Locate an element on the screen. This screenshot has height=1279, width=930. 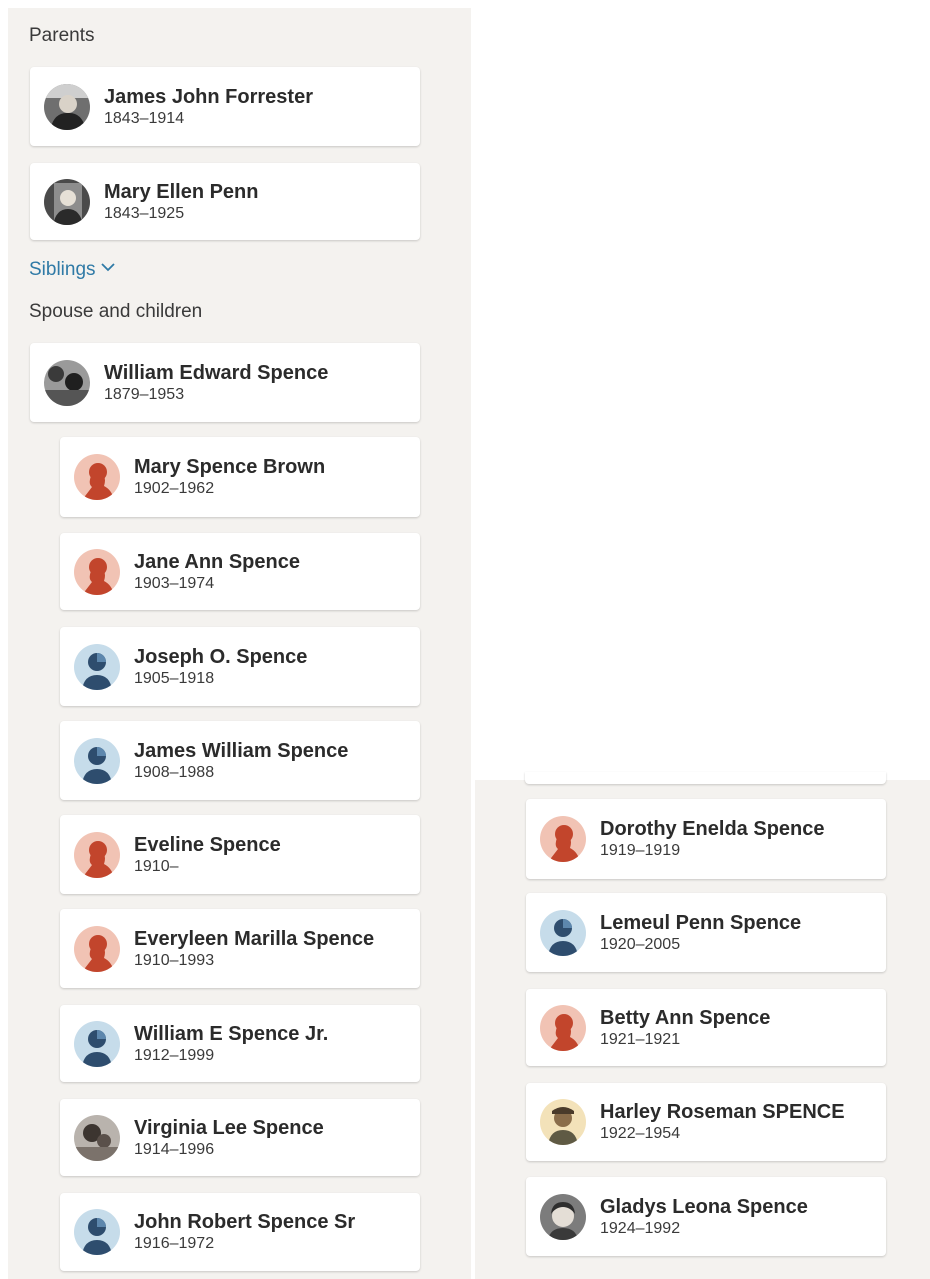
child-card: William E Spence Jr. 1912–1999 is located at coordinates (240, 1043).